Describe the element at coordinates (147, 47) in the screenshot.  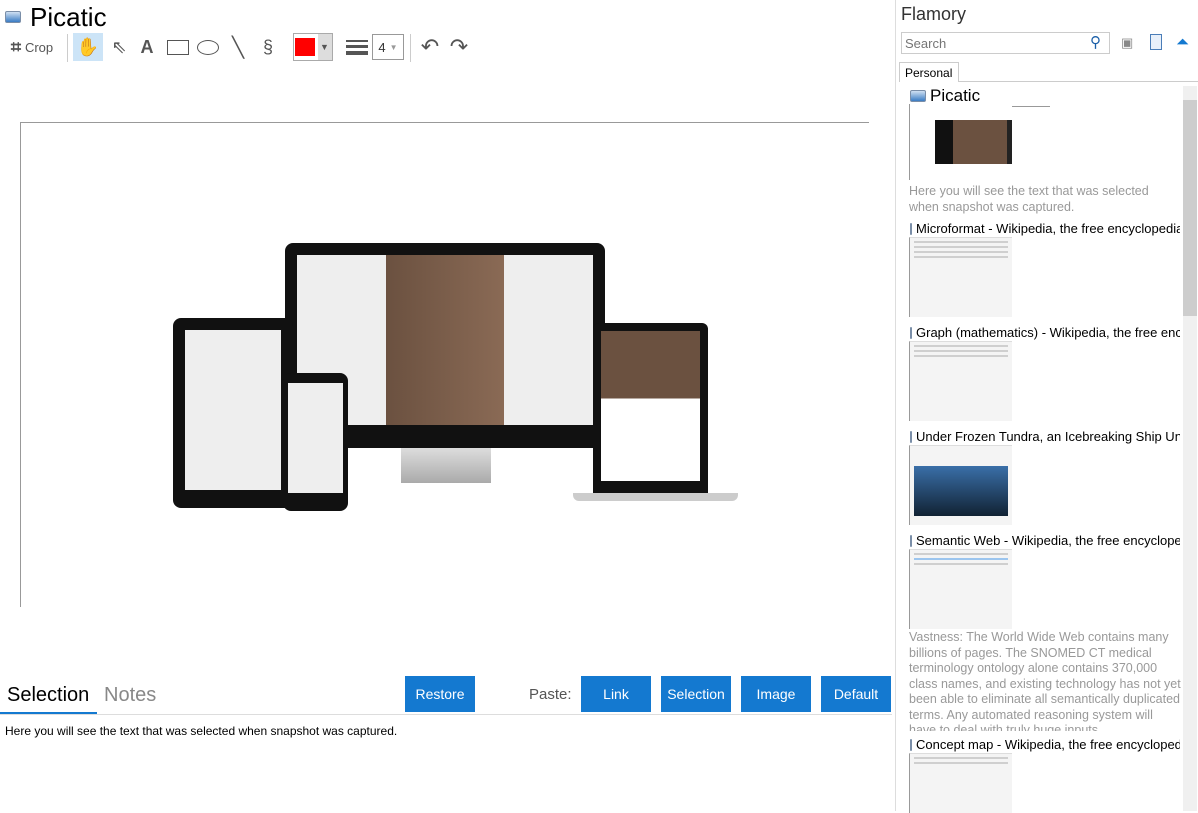
I see `text-tool-icon: A` at that location.